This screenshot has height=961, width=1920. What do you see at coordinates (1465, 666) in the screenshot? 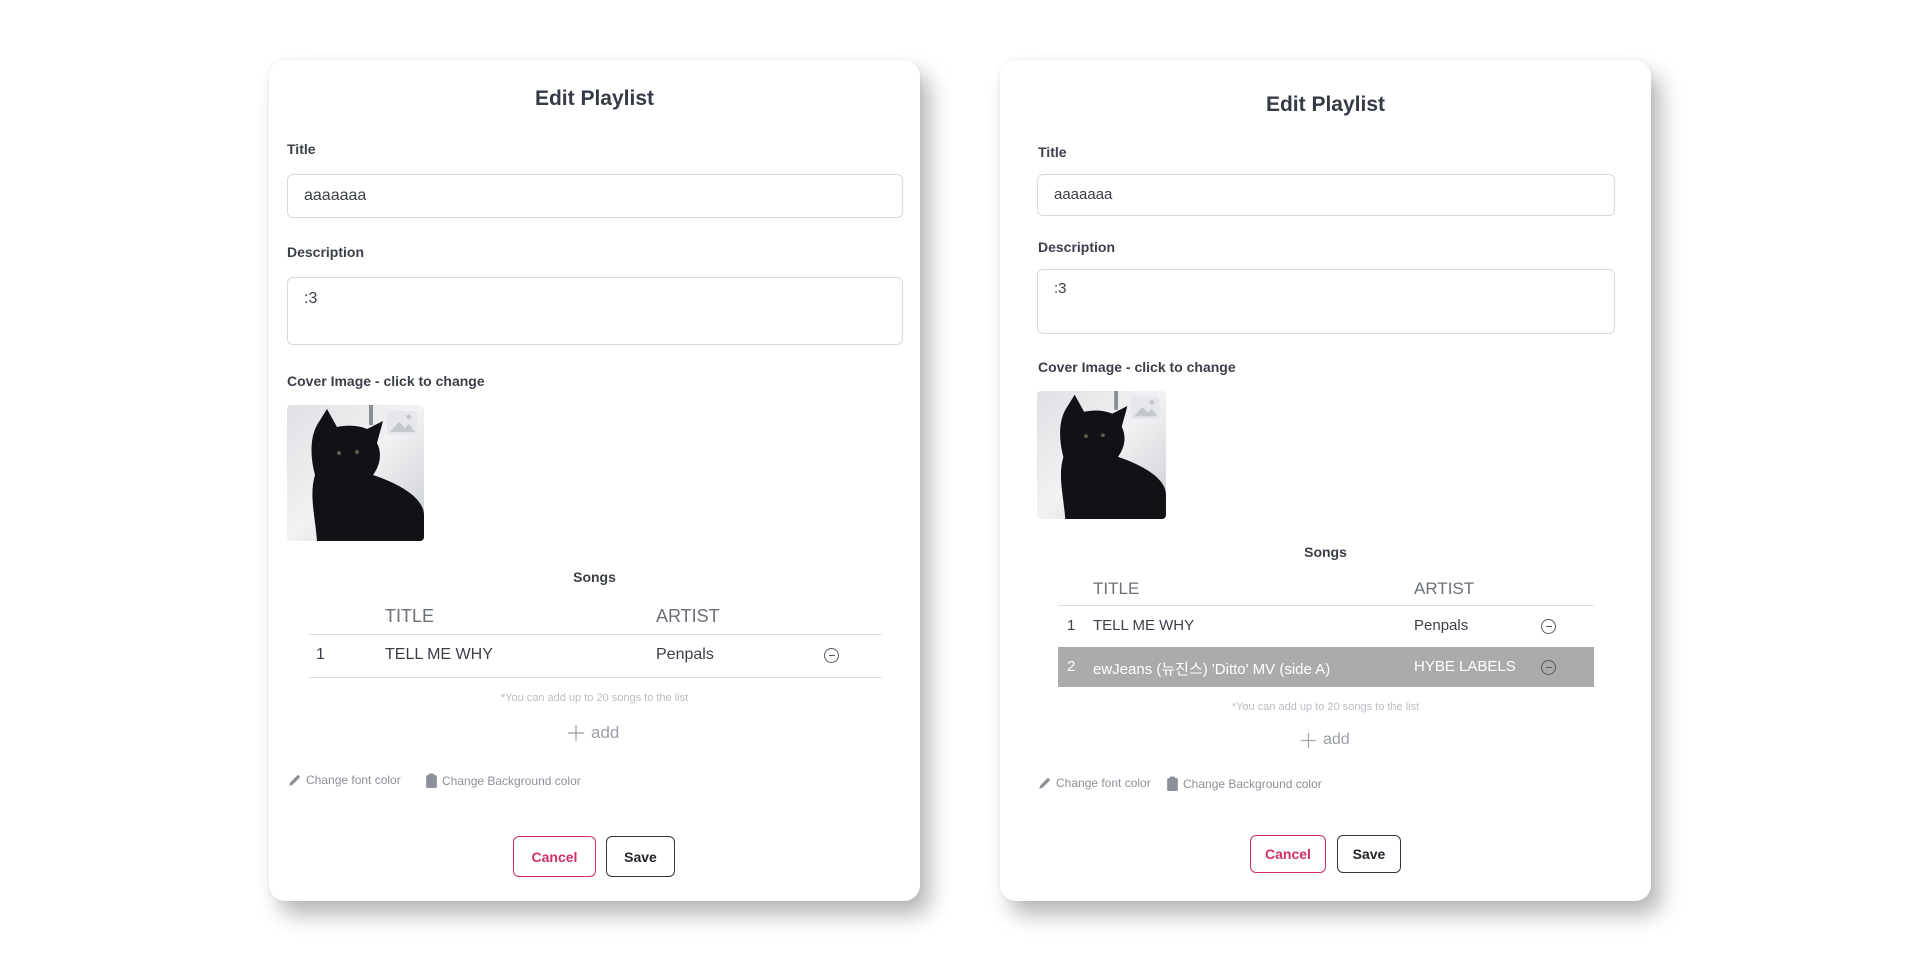
I see `song-artist: HYBE LABELS` at bounding box center [1465, 666].